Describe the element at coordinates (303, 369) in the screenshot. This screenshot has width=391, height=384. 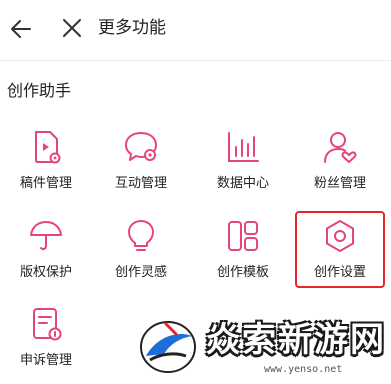
I see `watermark-url: www.yenso.net` at that location.